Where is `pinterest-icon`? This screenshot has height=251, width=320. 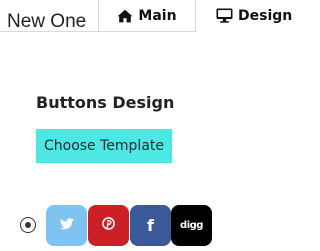
pinterest-icon is located at coordinates (108, 225).